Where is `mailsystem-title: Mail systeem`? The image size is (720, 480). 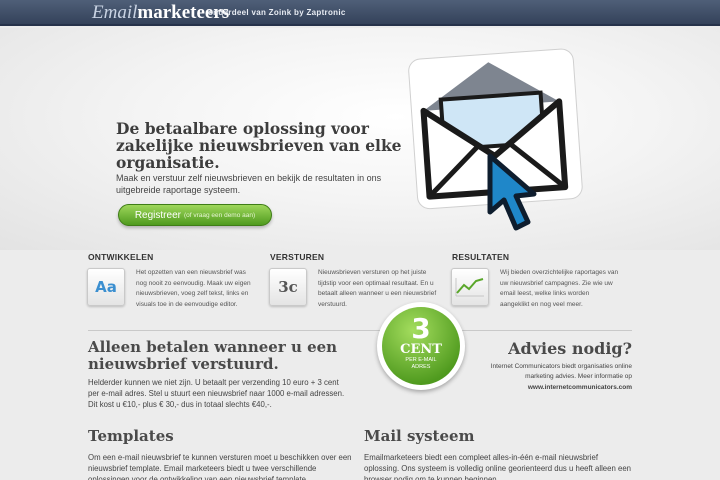 mailsystem-title: Mail systeem is located at coordinates (419, 436).